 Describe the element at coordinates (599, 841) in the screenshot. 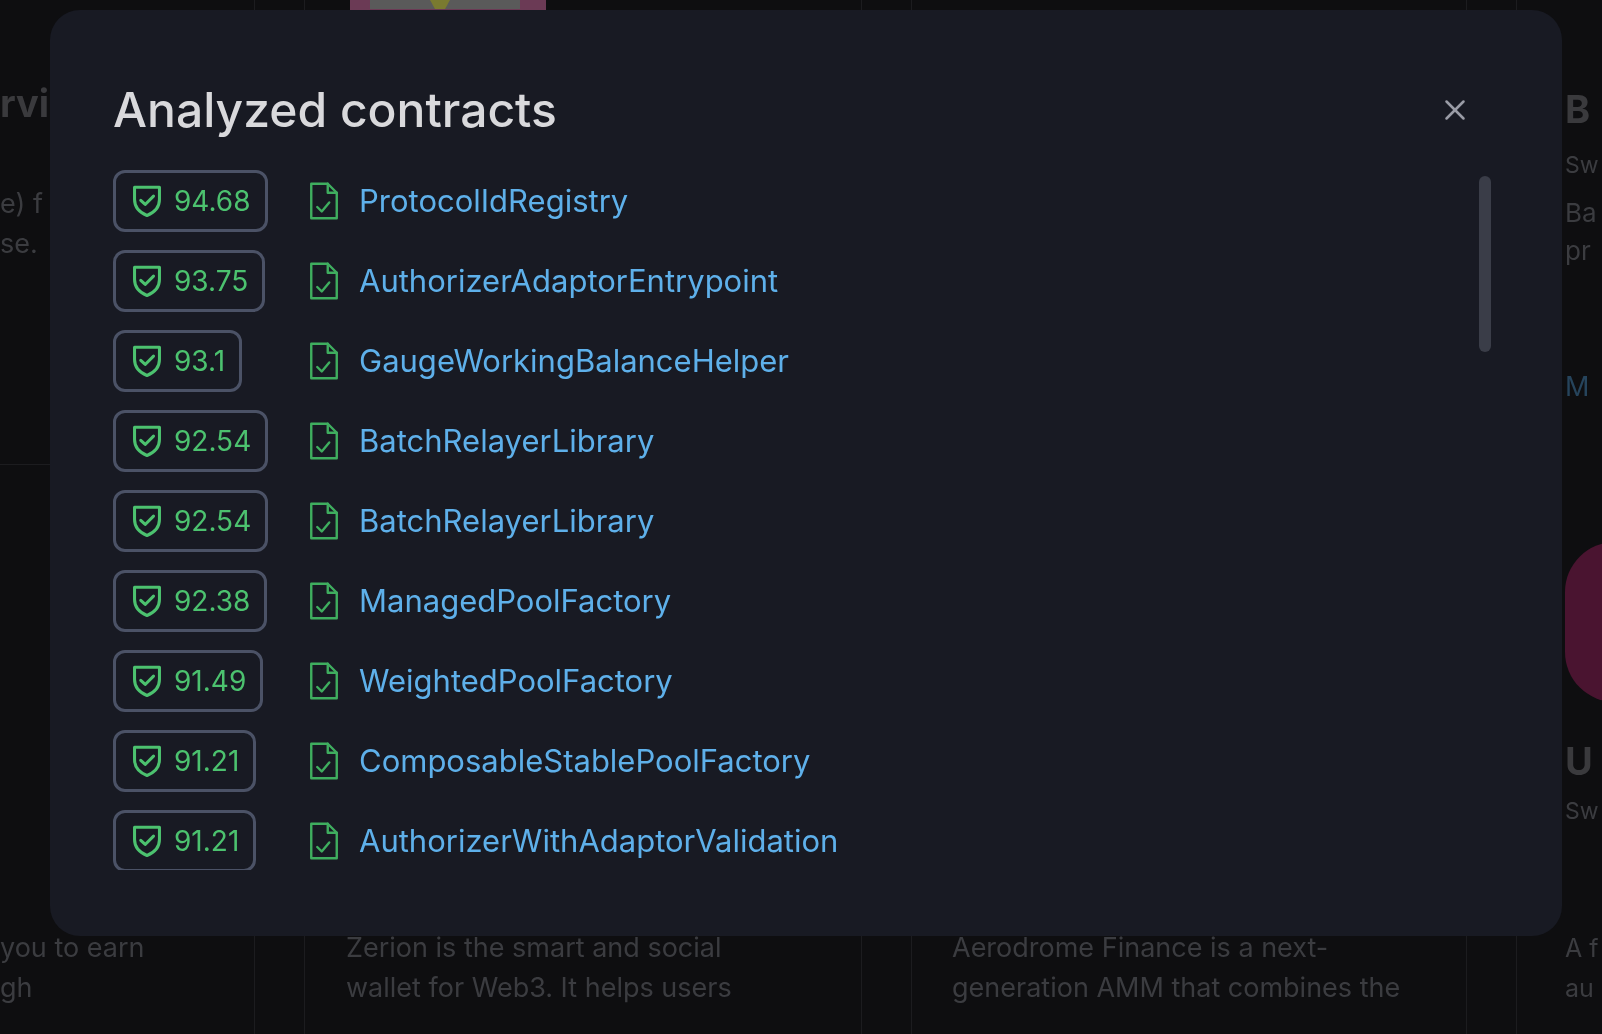

I see `contract-link: AuthorizerWithAdaptorValidation` at that location.